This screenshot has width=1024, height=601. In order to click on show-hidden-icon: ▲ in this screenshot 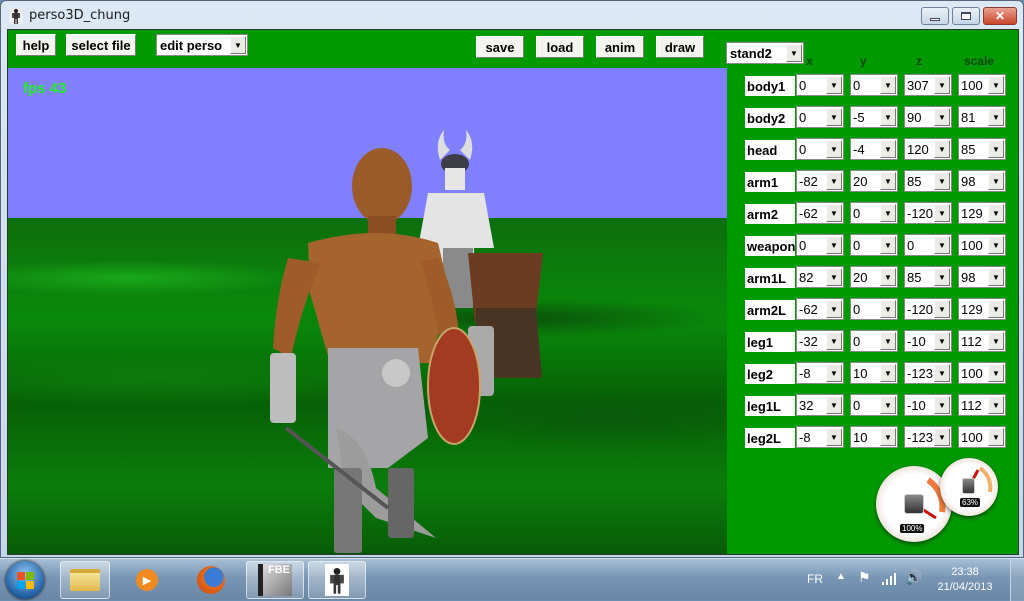, I will do `click(841, 576)`.